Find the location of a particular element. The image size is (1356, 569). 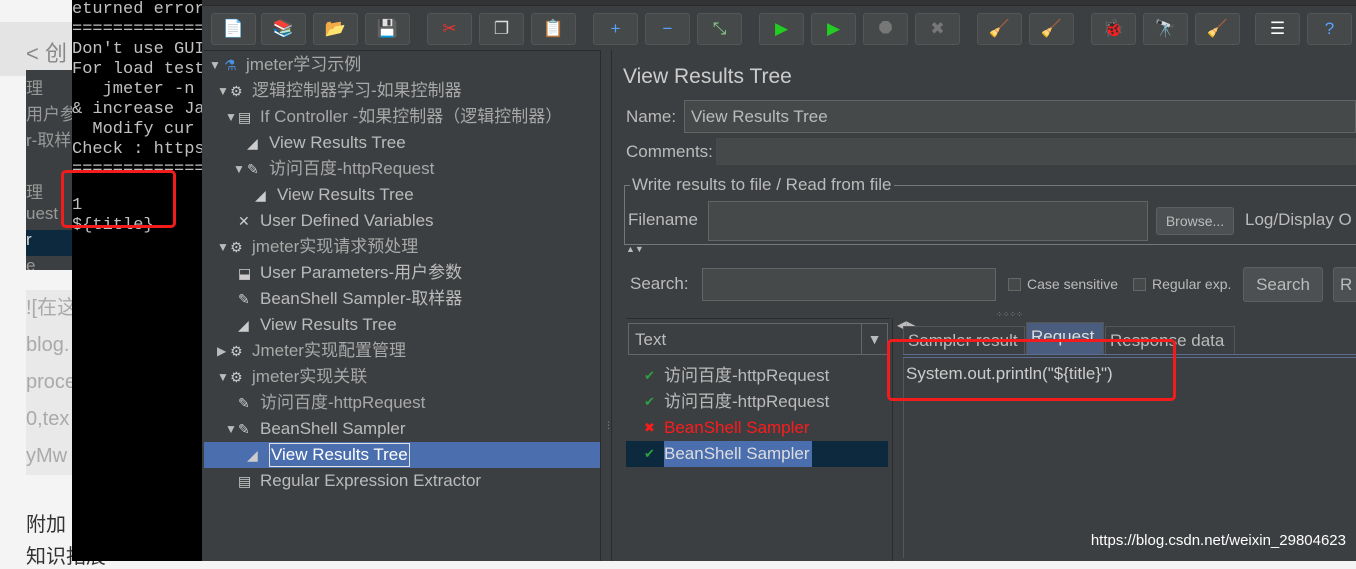

case-sensitive-checkbox is located at coordinates (1014, 284).